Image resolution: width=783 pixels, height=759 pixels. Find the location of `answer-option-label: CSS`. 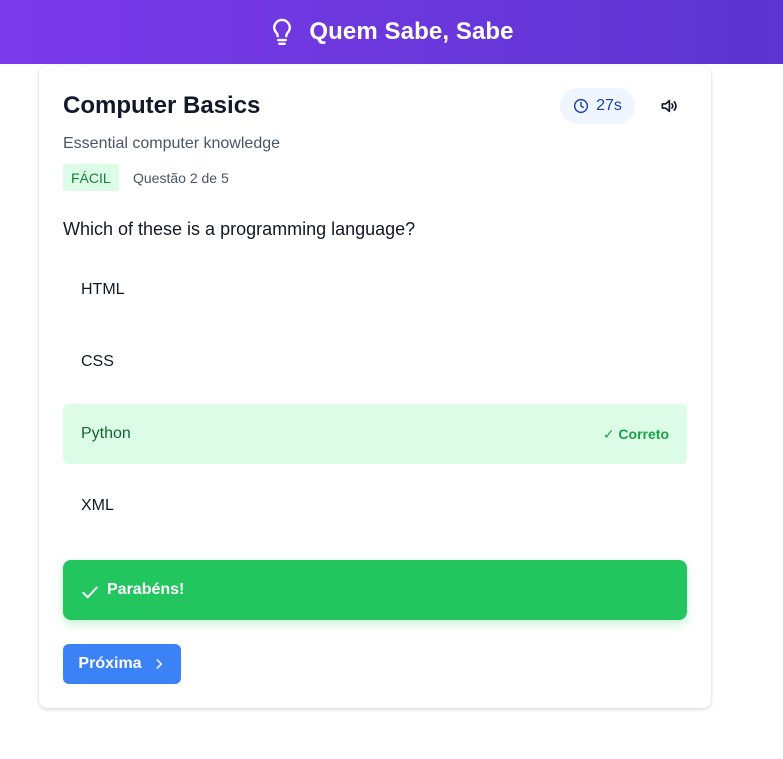

answer-option-label: CSS is located at coordinates (97, 361).